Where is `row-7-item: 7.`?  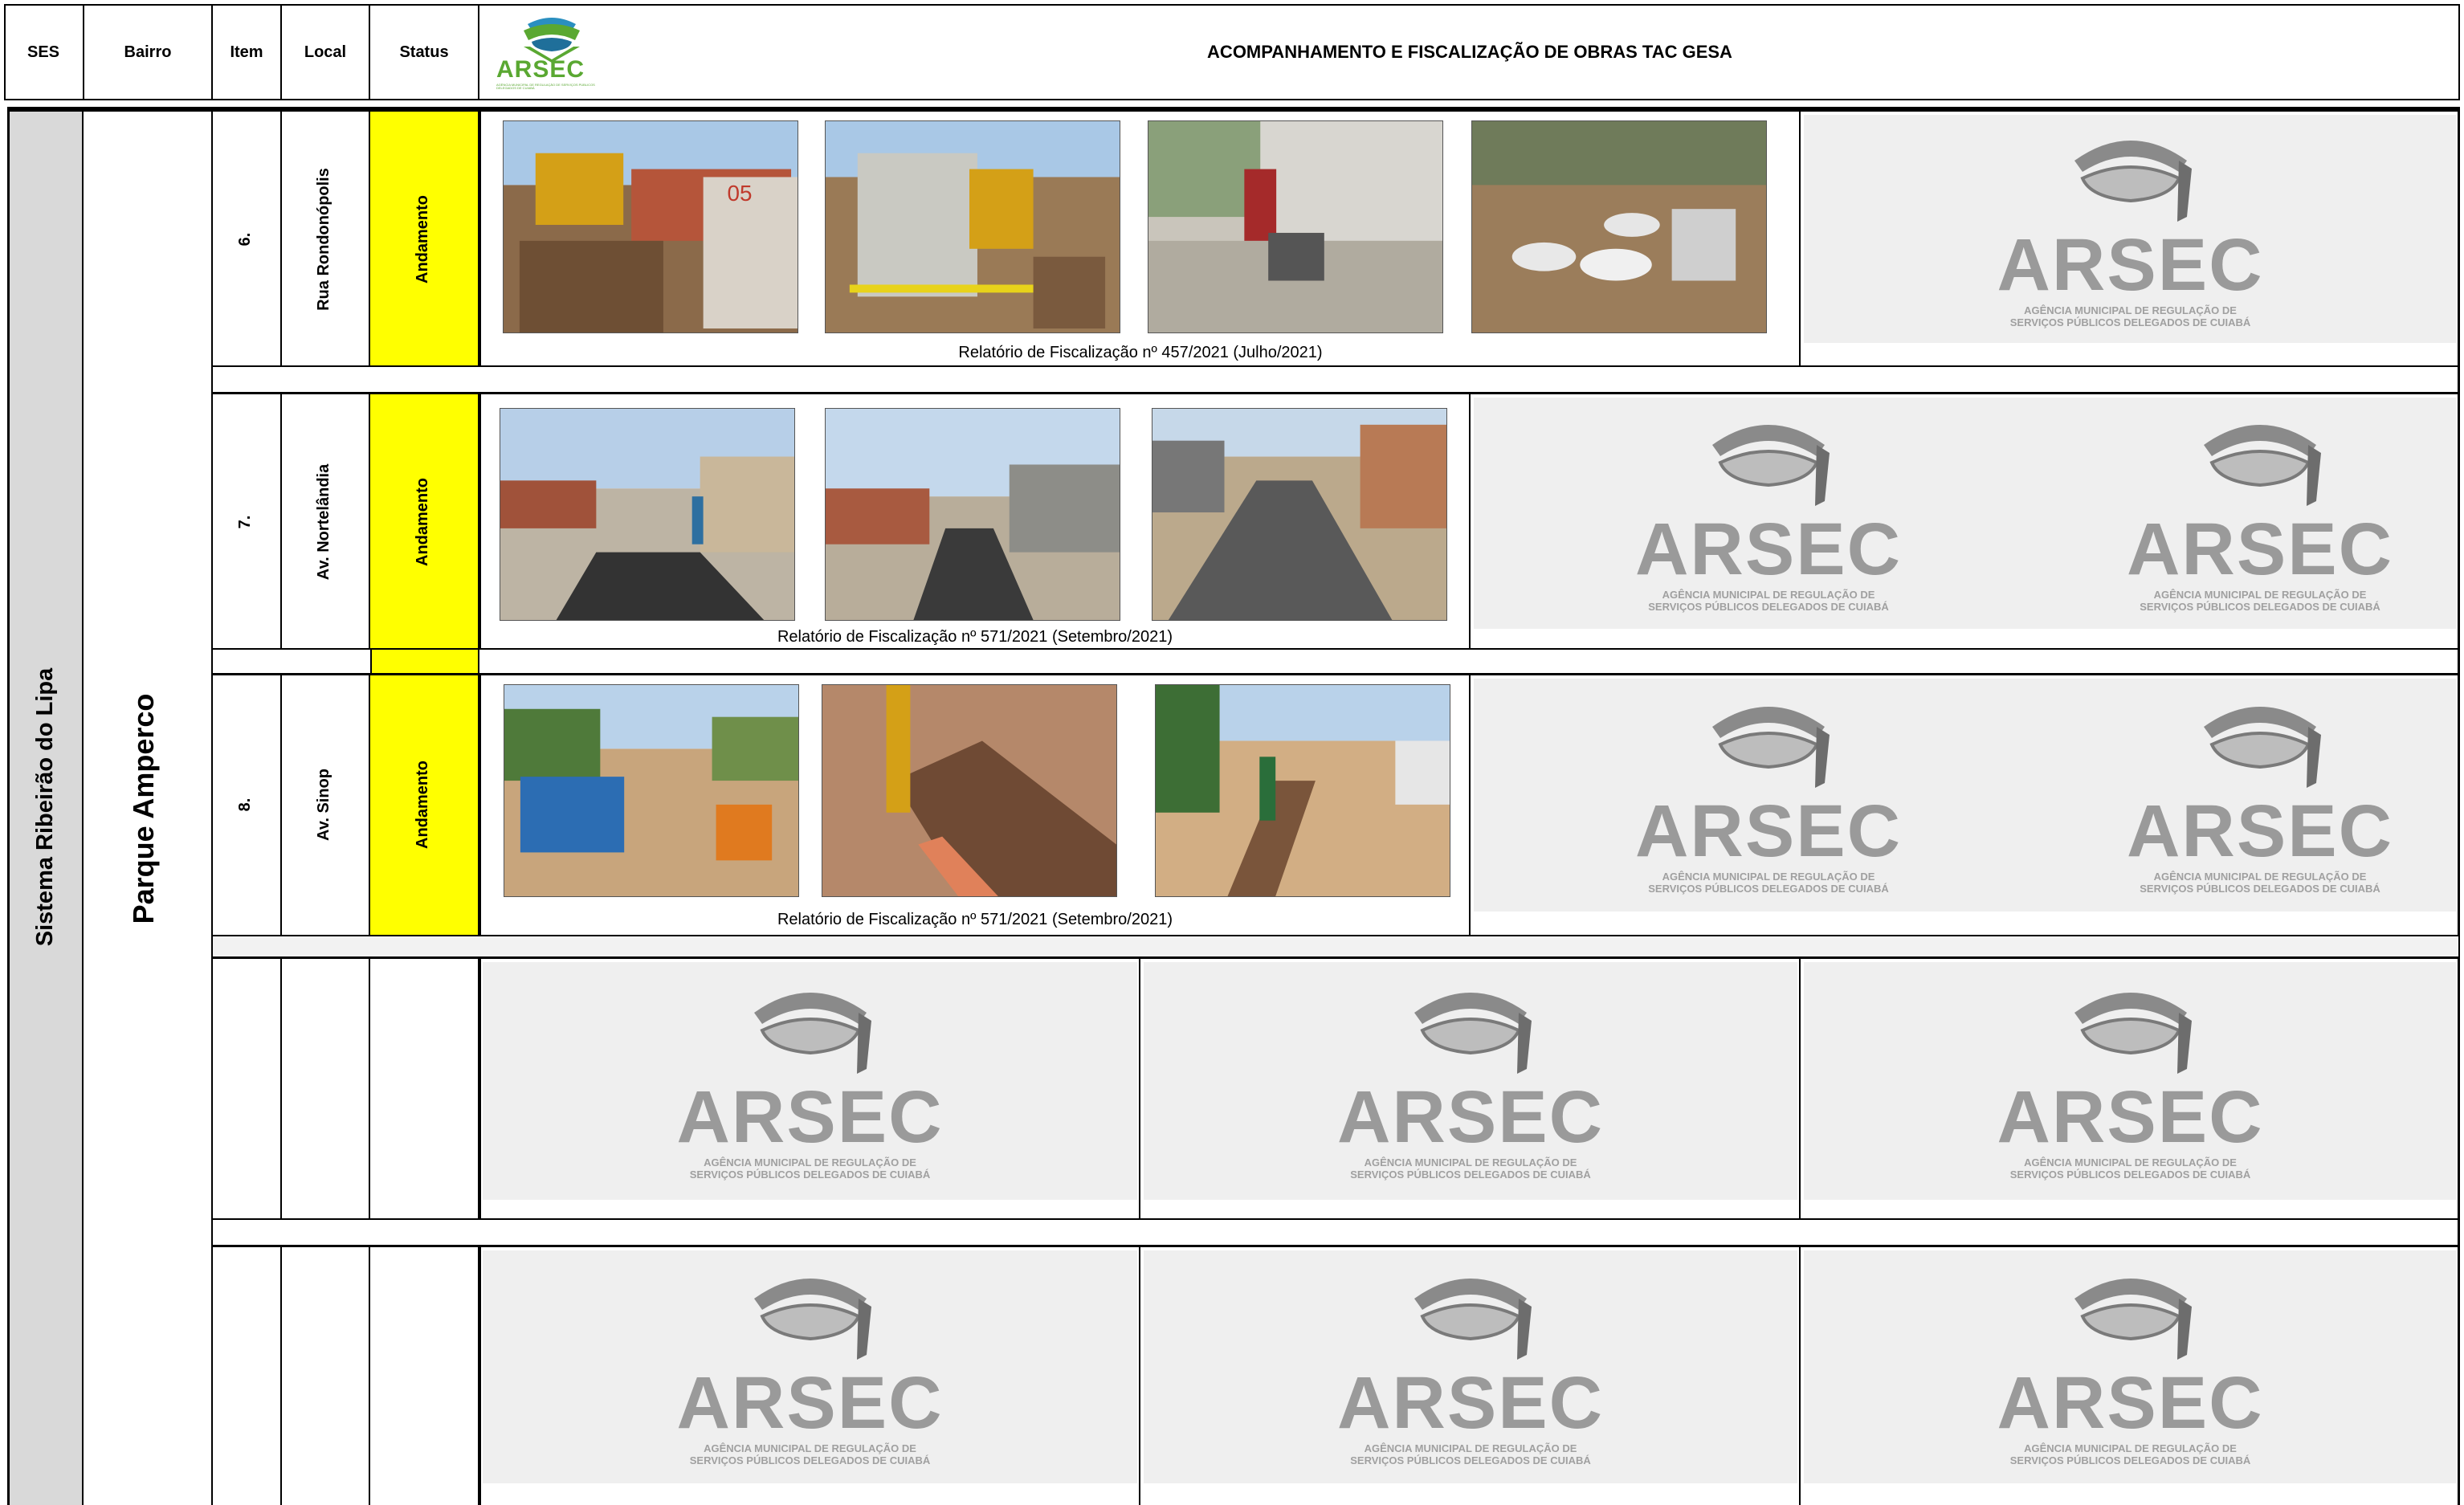 row-7-item: 7. is located at coordinates (245, 522).